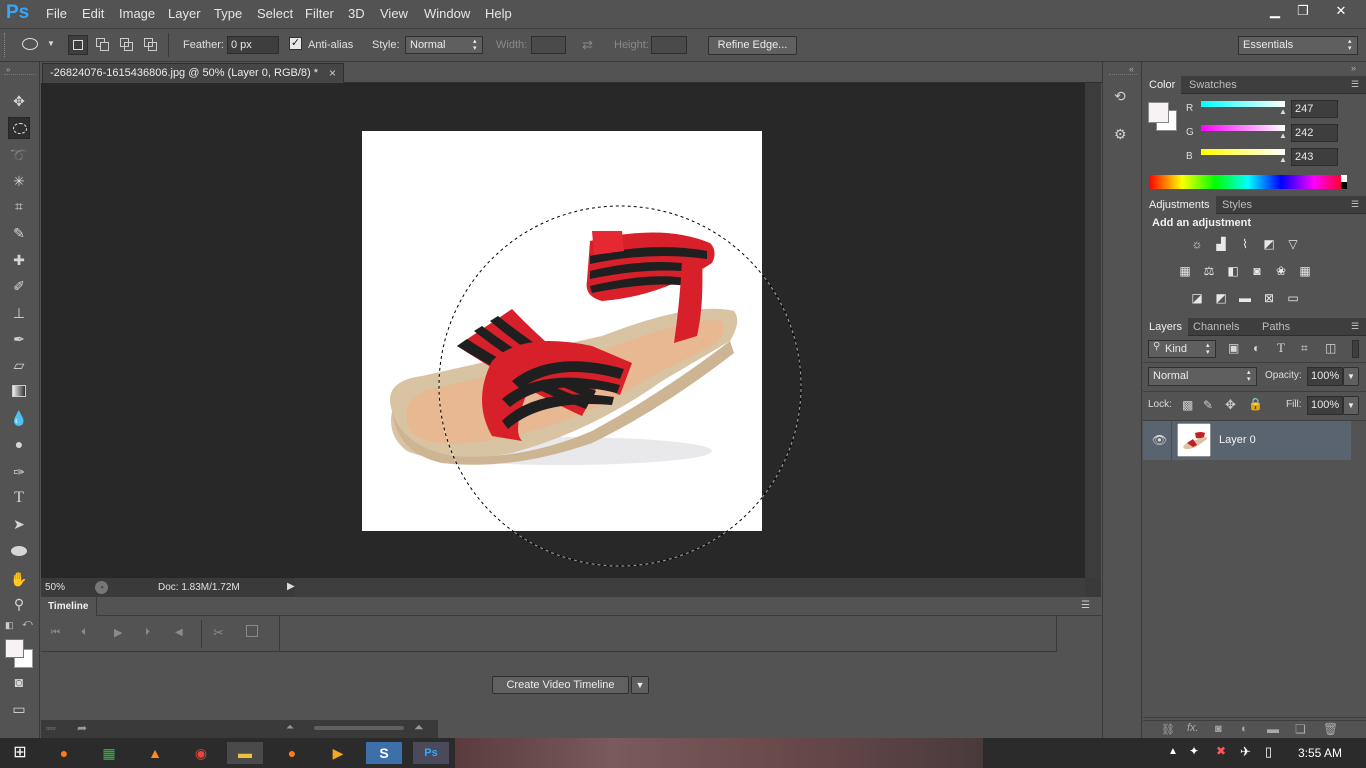  I want to click on split-icon: ✂, so click(218, 633).